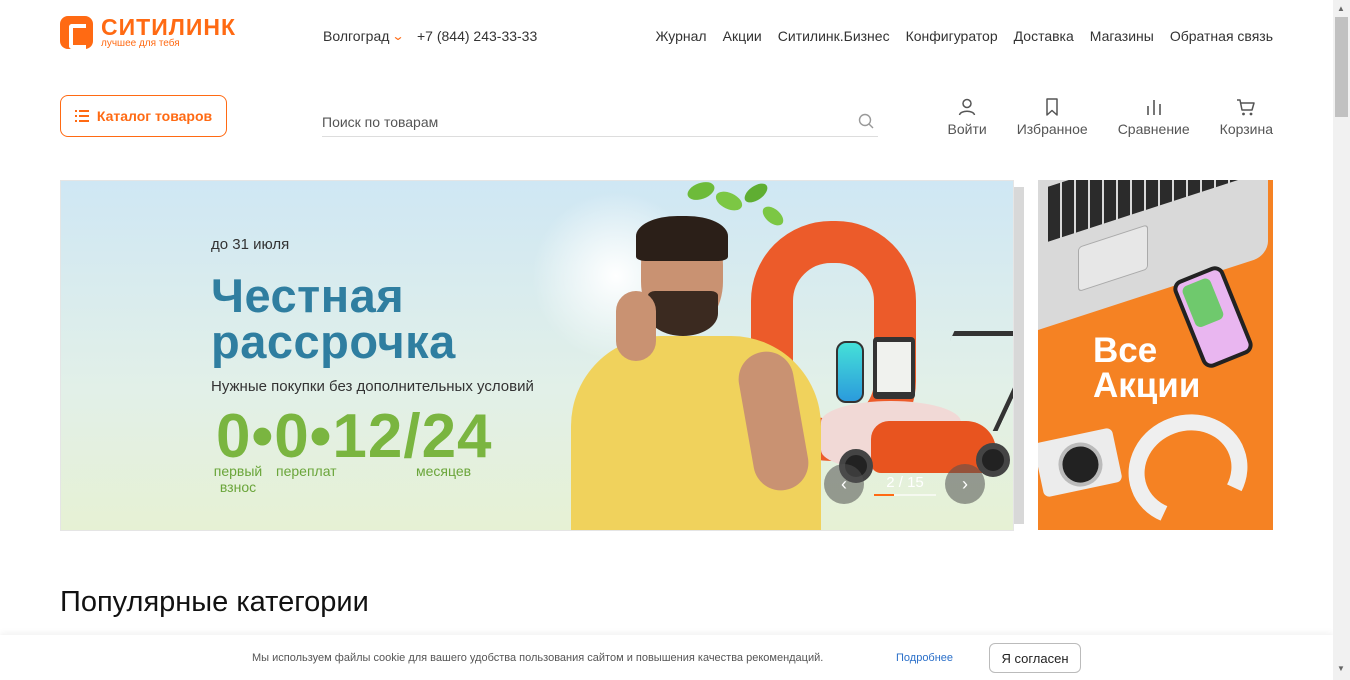 The height and width of the screenshot is (680, 1350). What do you see at coordinates (214, 602) in the screenshot?
I see `section-title-popular: Популярные категории` at bounding box center [214, 602].